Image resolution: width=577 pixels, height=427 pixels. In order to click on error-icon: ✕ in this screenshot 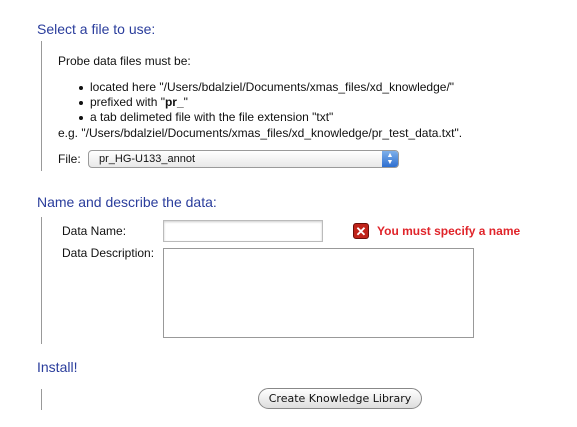, I will do `click(361, 231)`.